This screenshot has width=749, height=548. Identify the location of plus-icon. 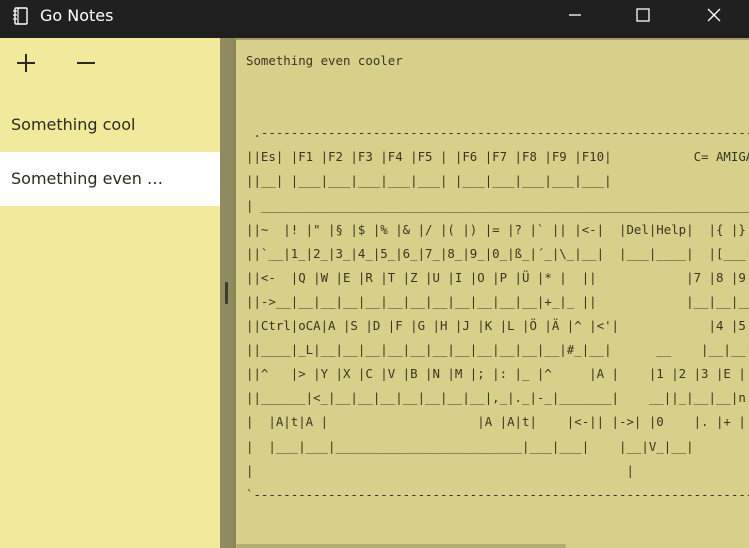
(26, 65).